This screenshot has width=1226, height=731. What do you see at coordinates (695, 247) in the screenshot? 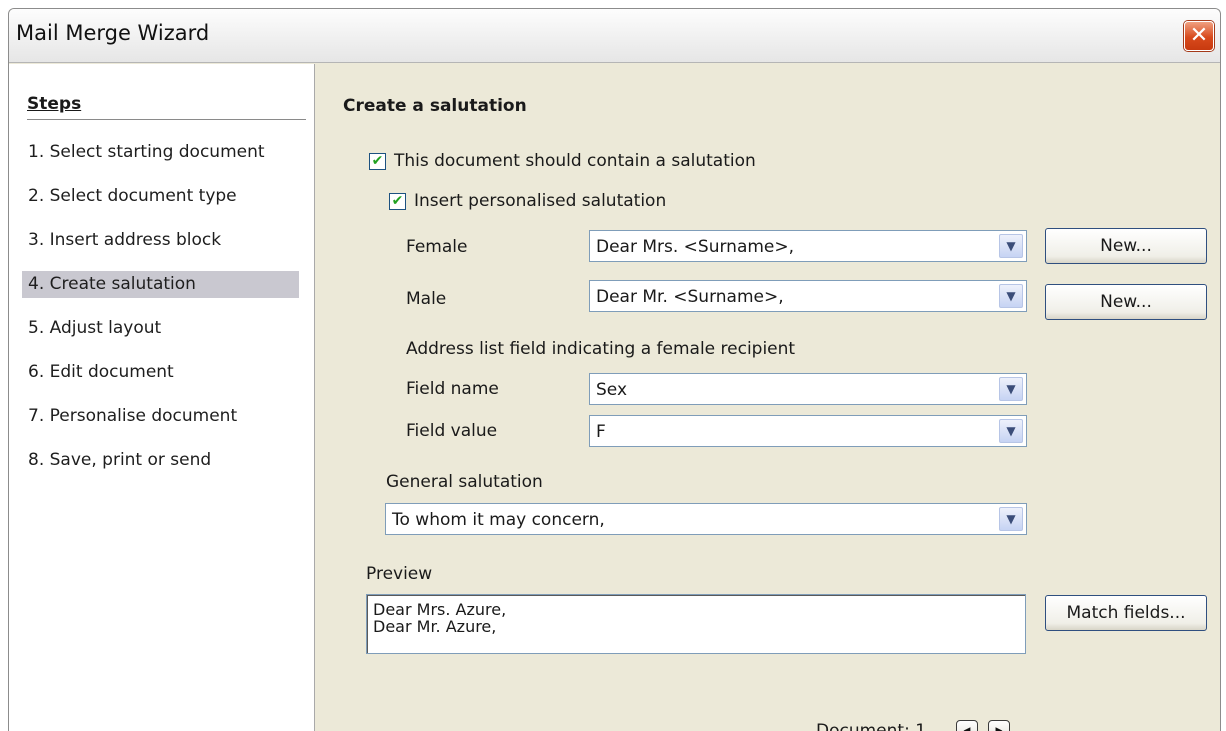
I see `female-salutation-value: Dear Mrs. <Surname>,` at bounding box center [695, 247].